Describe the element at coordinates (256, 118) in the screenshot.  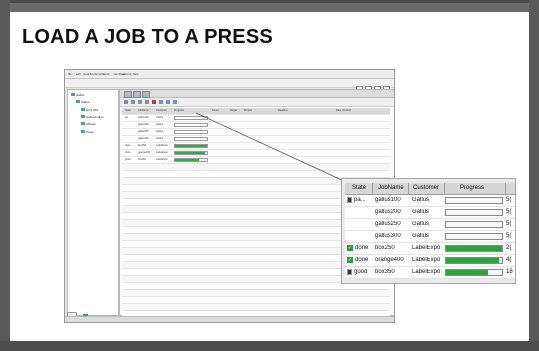
I see `table-row: pa gallus100 Gallus` at that location.